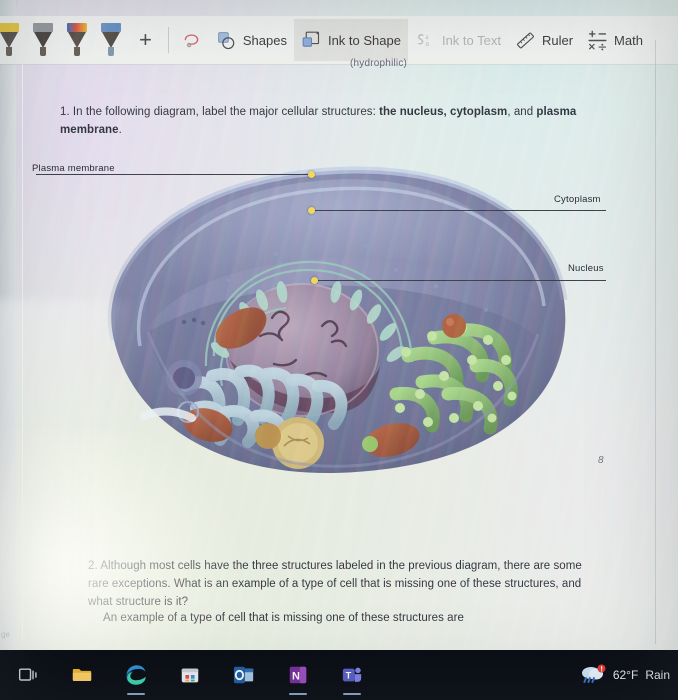 This screenshot has width=678, height=700. What do you see at coordinates (379, 63) in the screenshot?
I see `clipped-previous-text: (hydrophilic)` at bounding box center [379, 63].